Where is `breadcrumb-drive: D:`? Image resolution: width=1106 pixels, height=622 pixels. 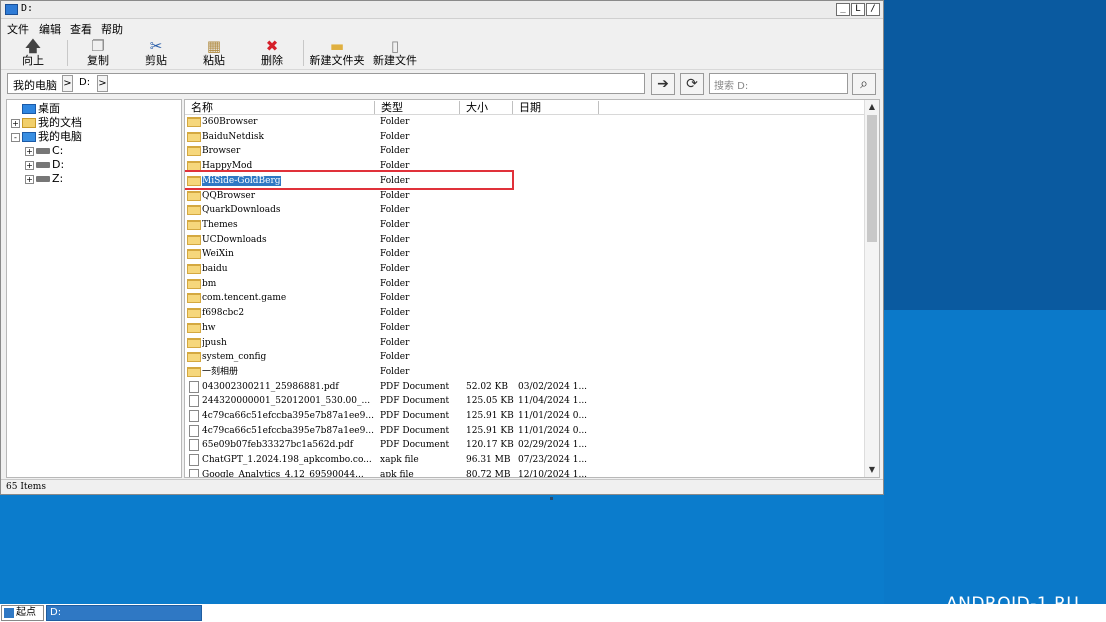
breadcrumb-drive: D: is located at coordinates (84, 82).